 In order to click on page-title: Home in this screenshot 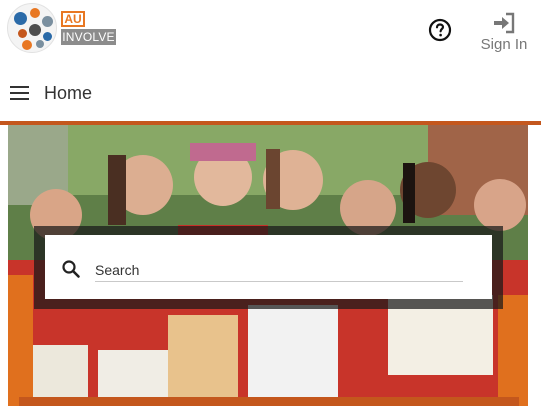, I will do `click(68, 93)`.